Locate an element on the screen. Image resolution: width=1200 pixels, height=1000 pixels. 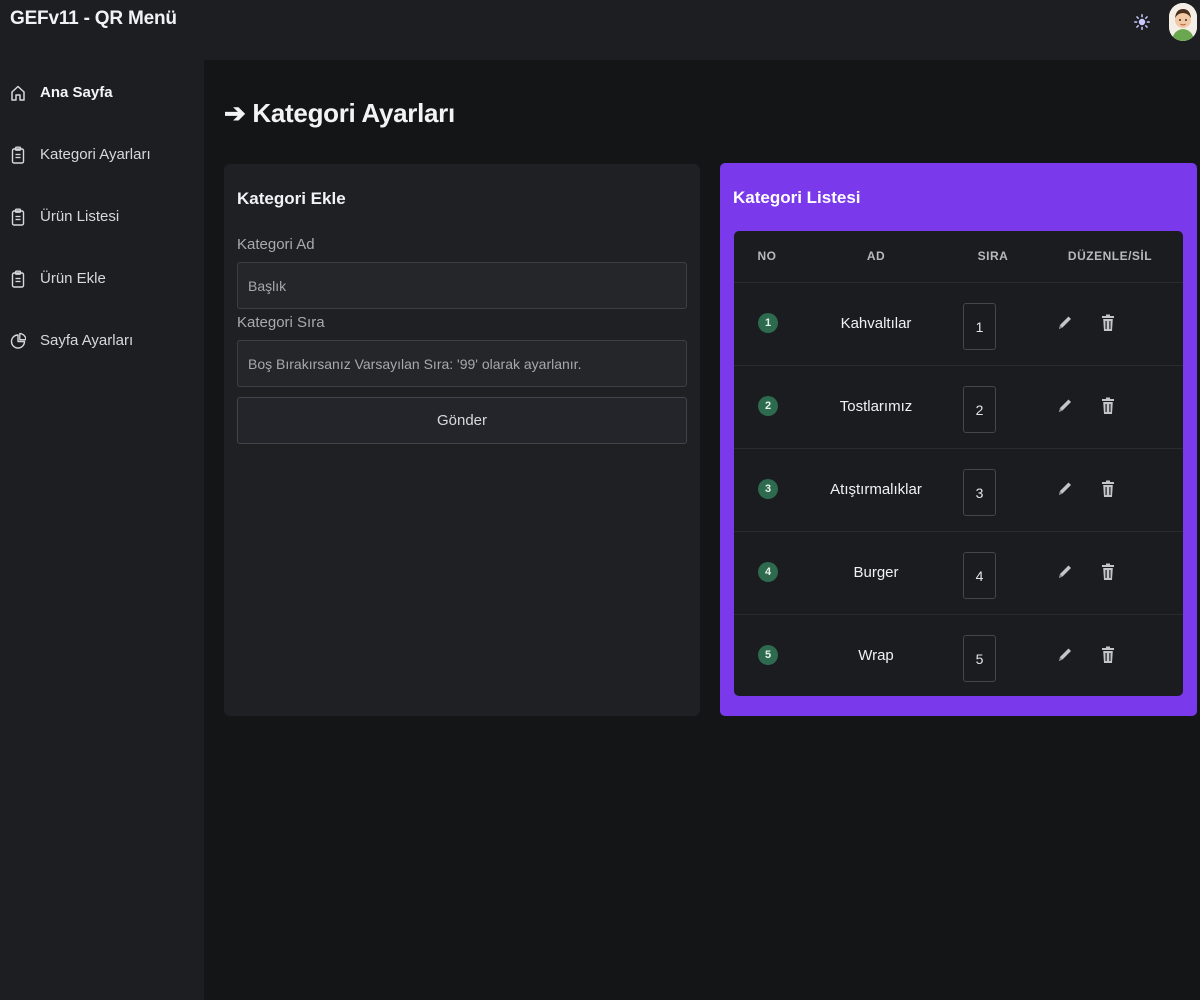
sun-icon is located at coordinates (1142, 22).